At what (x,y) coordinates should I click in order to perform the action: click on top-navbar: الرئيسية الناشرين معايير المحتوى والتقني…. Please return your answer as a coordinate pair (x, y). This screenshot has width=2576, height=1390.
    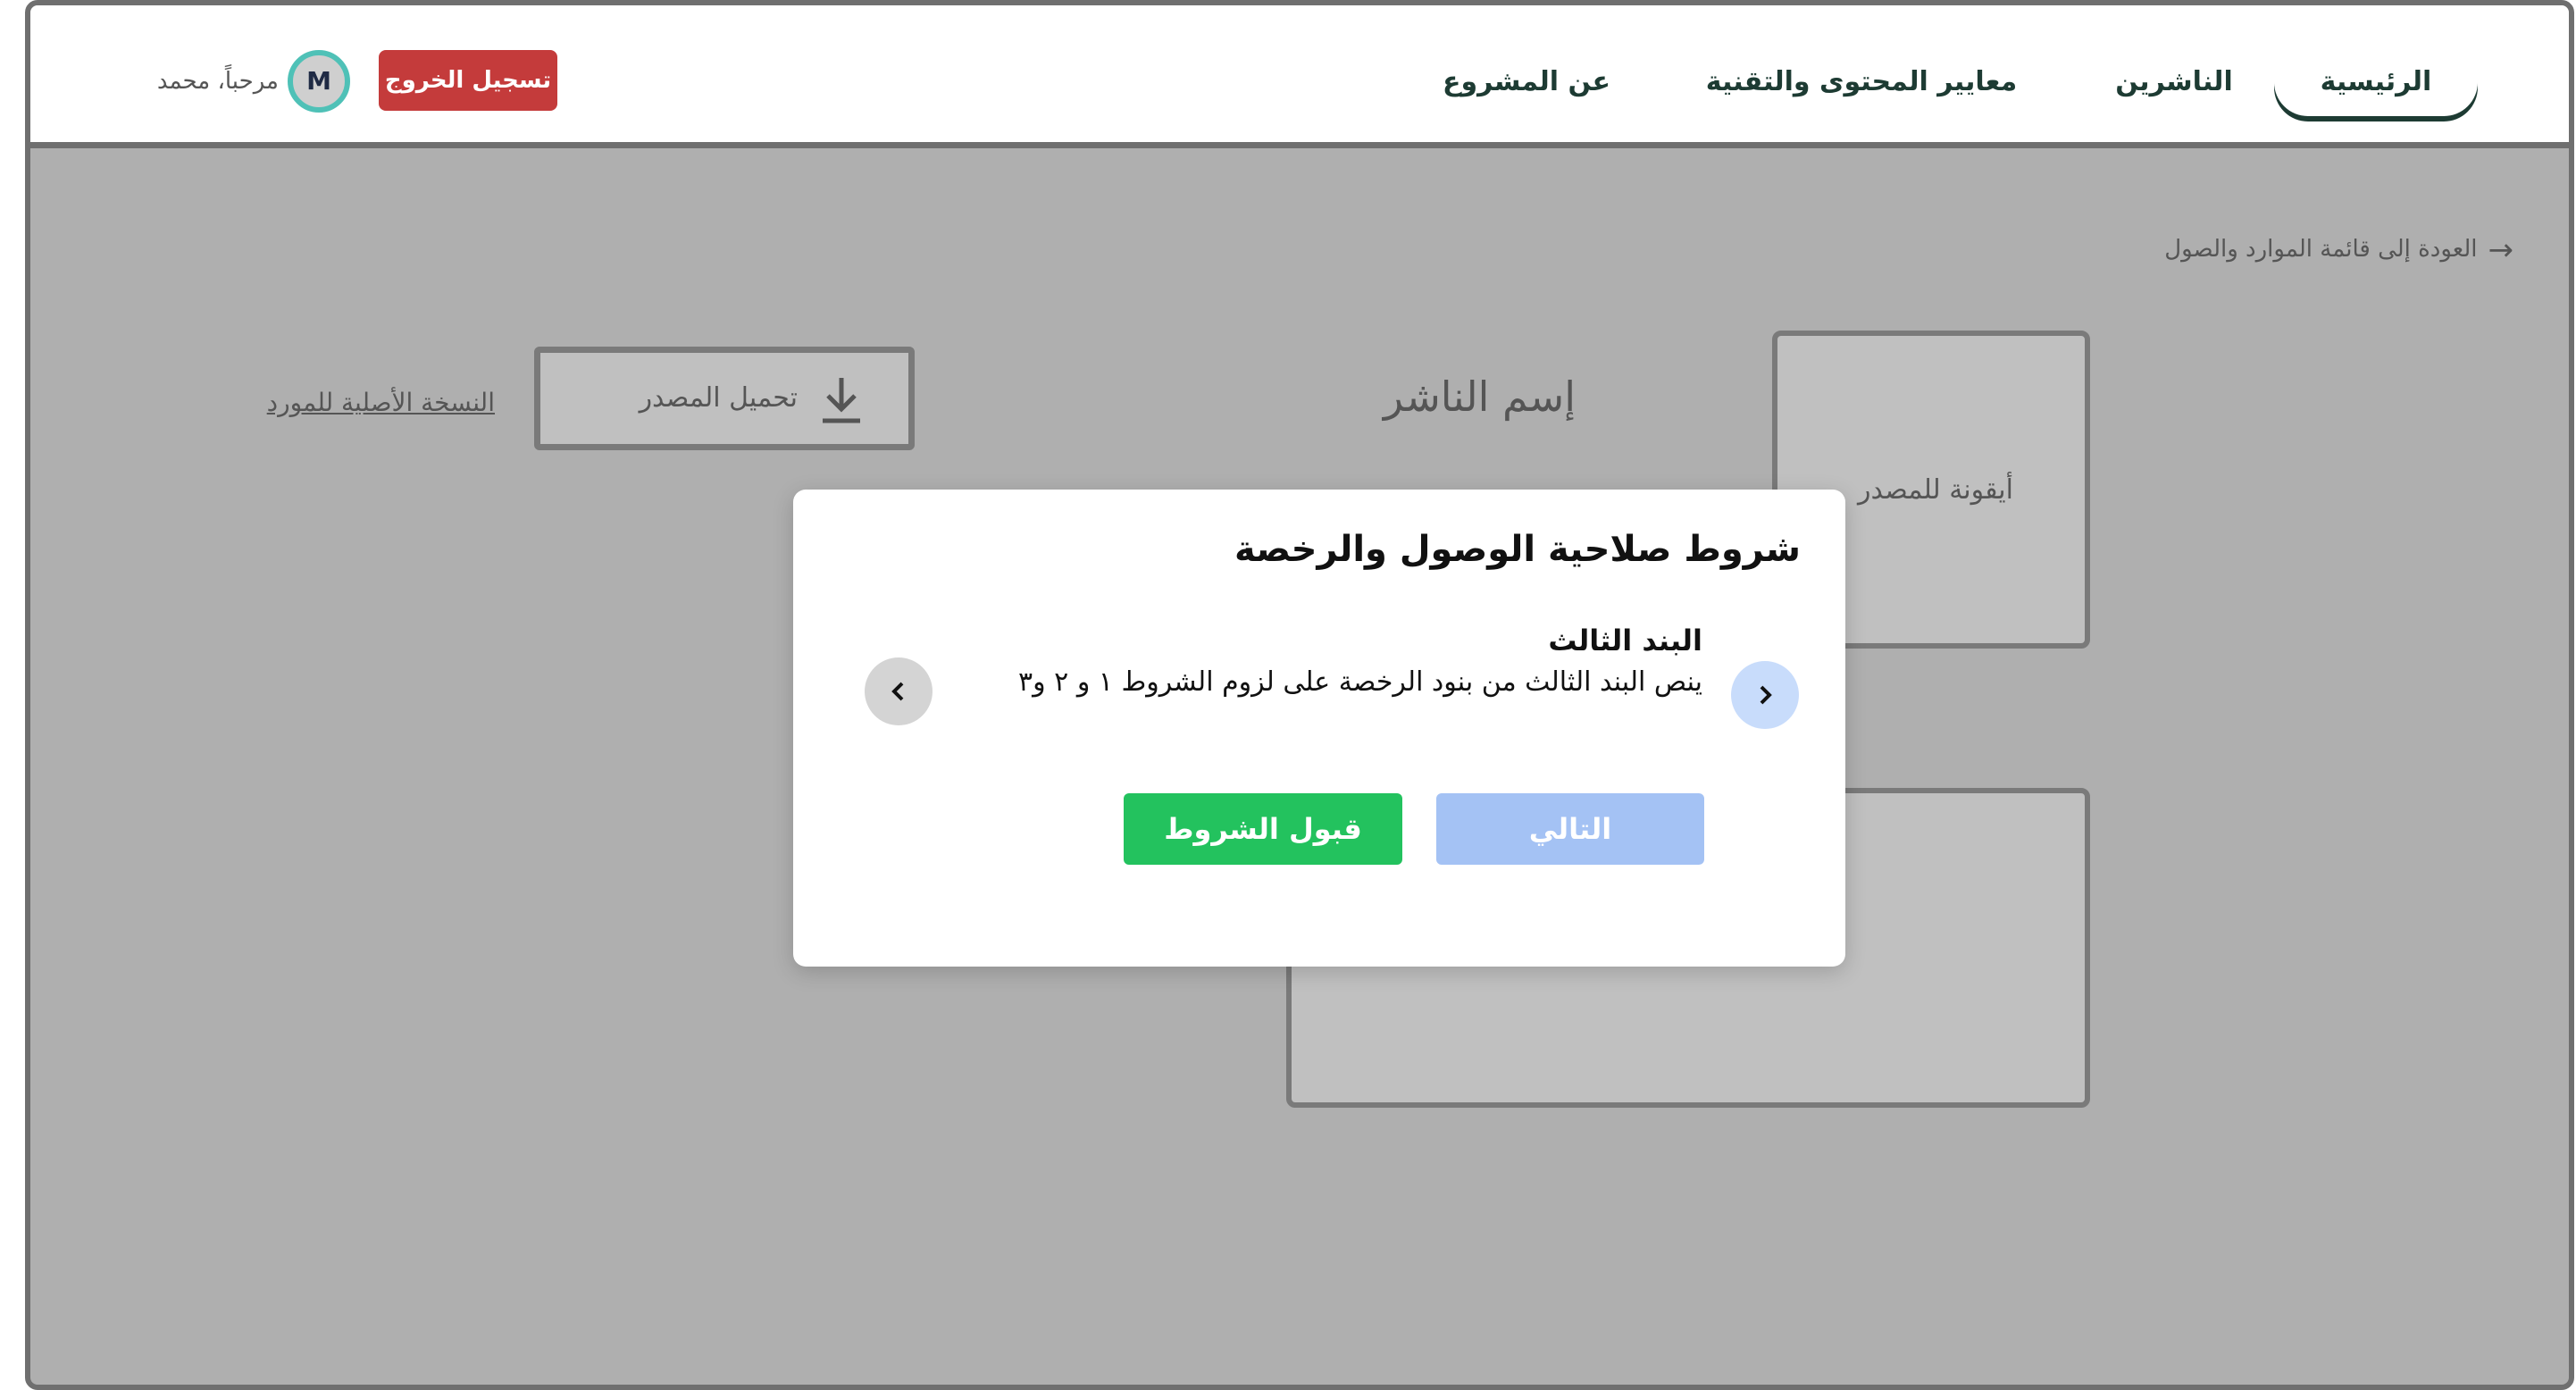
    Looking at the image, I should click on (1299, 76).